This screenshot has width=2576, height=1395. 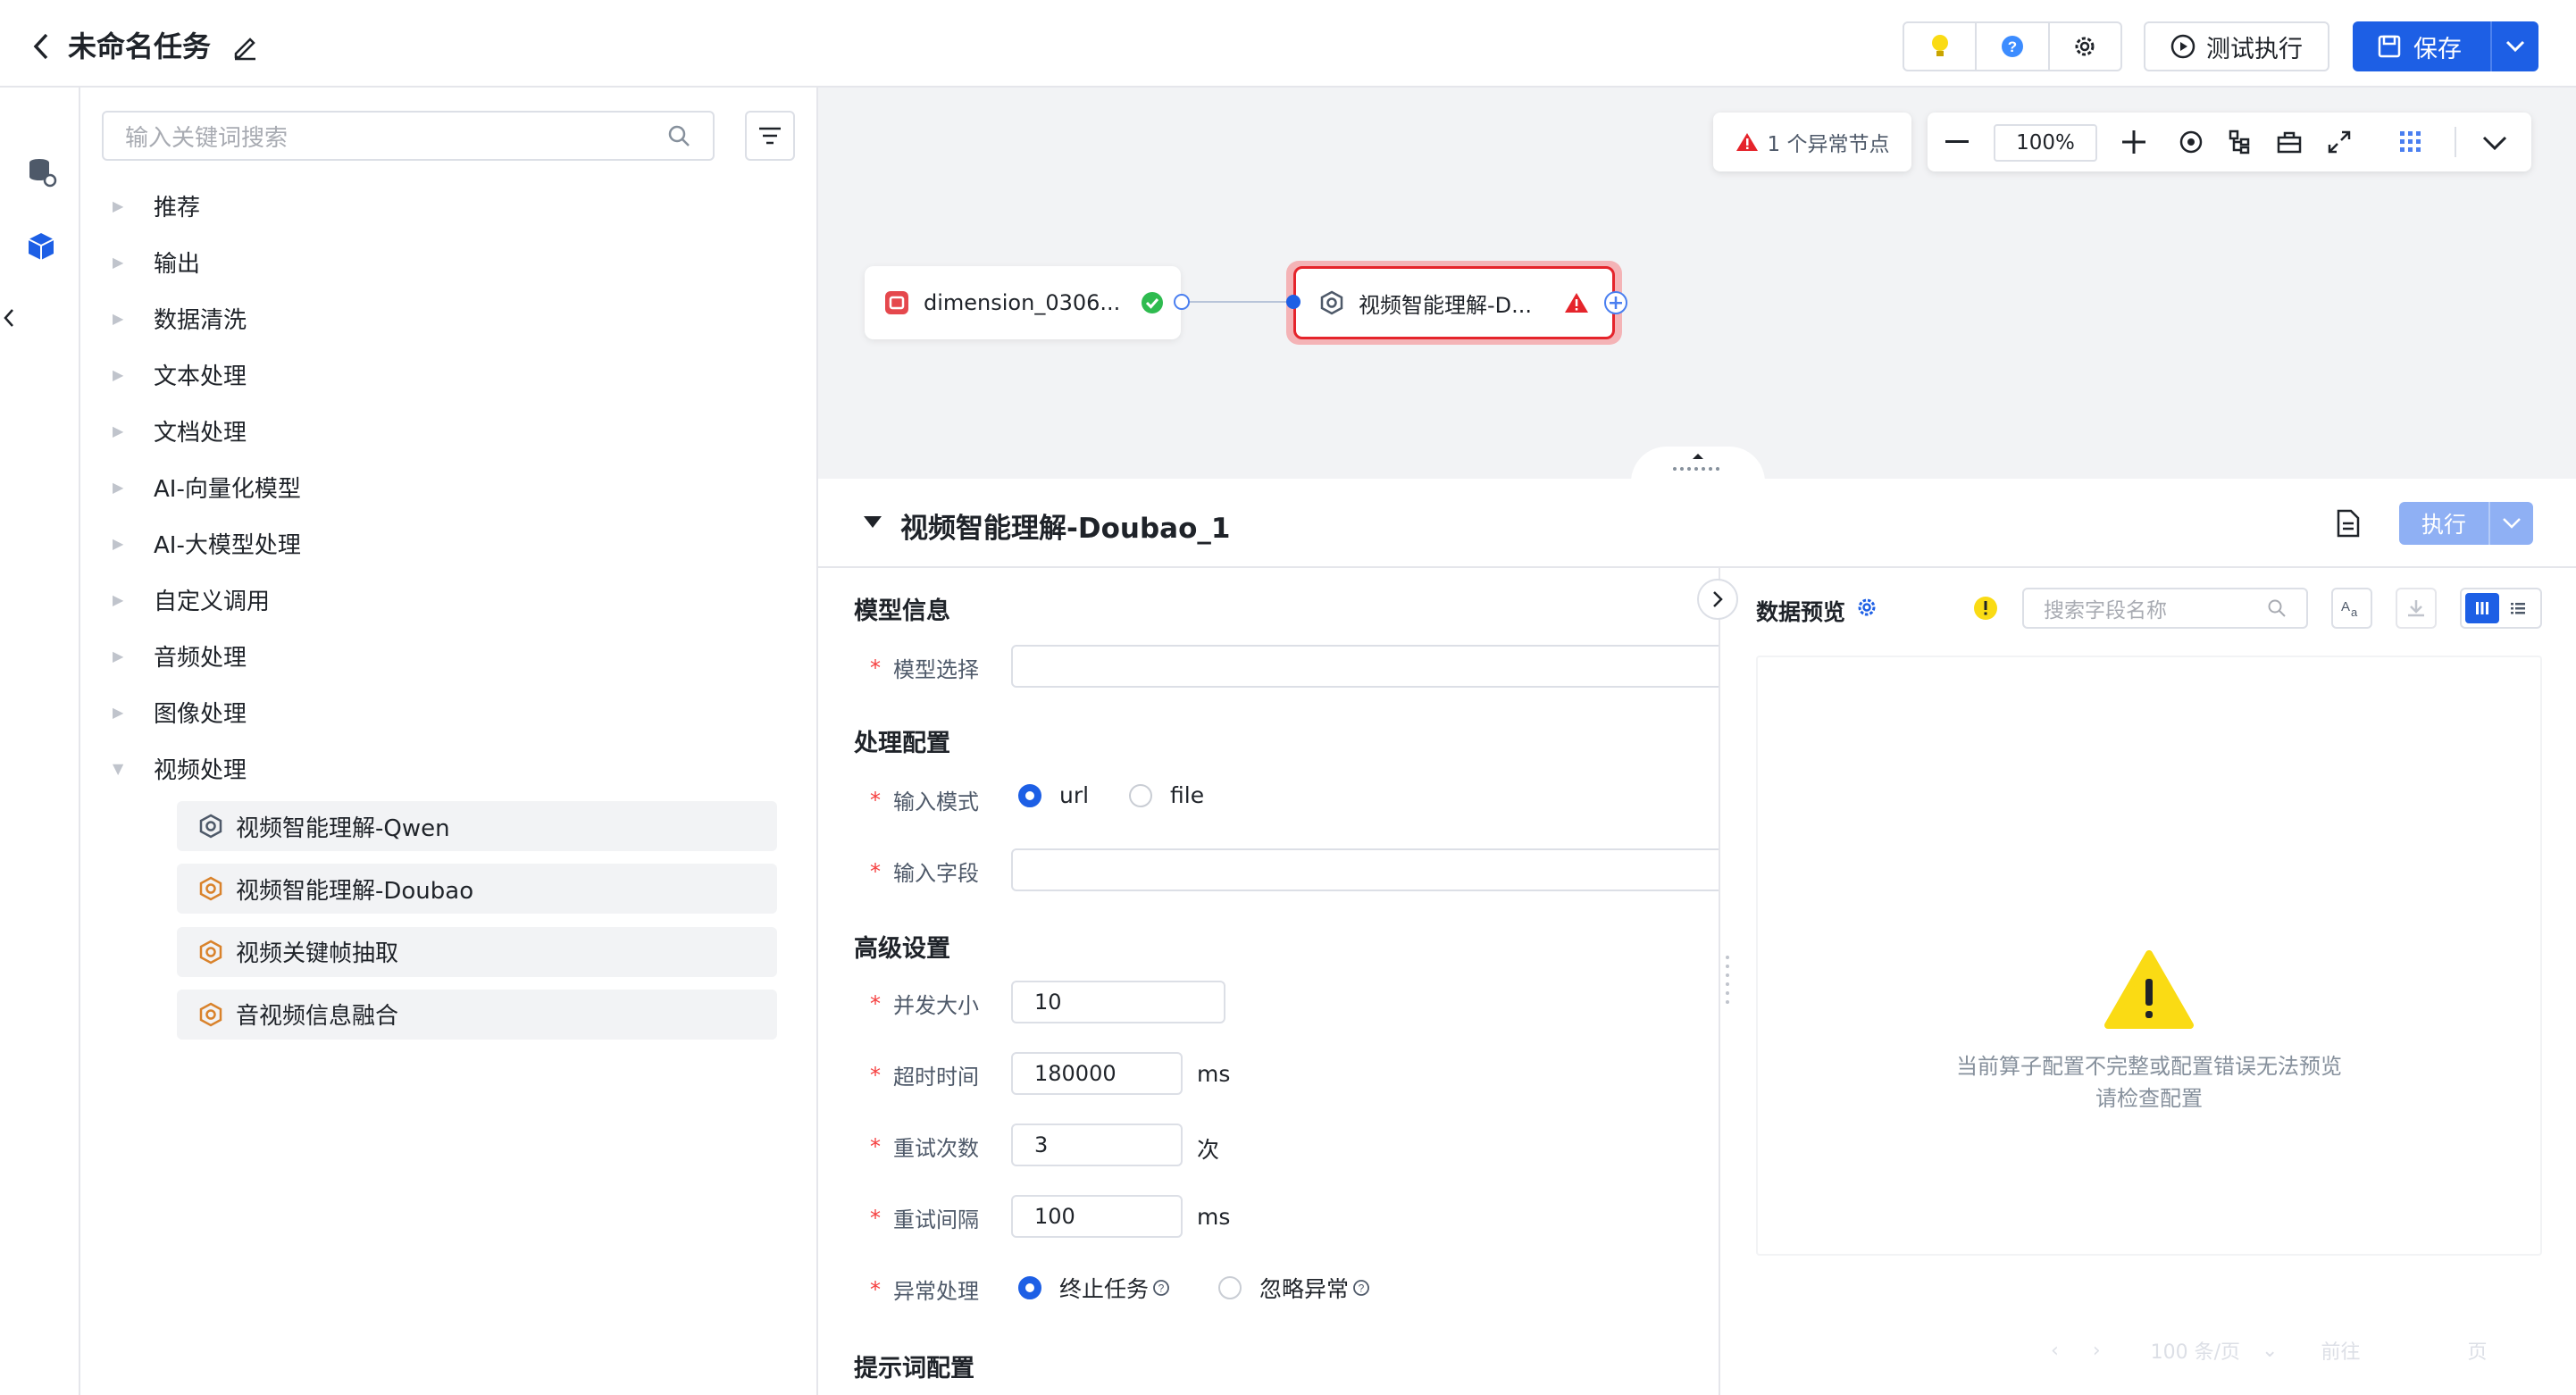 What do you see at coordinates (770, 136) in the screenshot?
I see `filter-button` at bounding box center [770, 136].